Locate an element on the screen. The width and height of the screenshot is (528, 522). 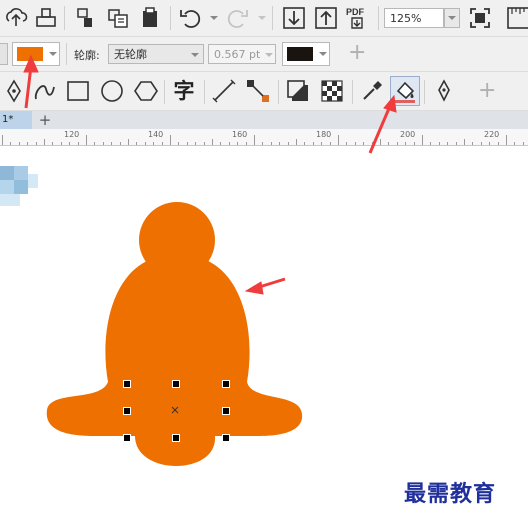
add-document-tab-button: + is located at coordinates (45, 120).